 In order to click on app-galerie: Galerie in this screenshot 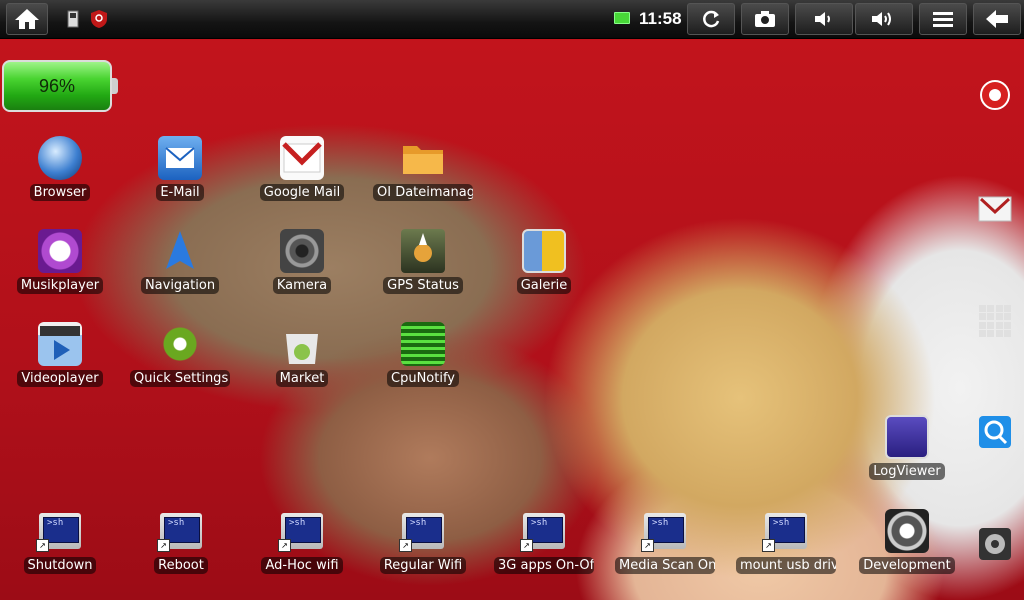, I will do `click(544, 274)`.